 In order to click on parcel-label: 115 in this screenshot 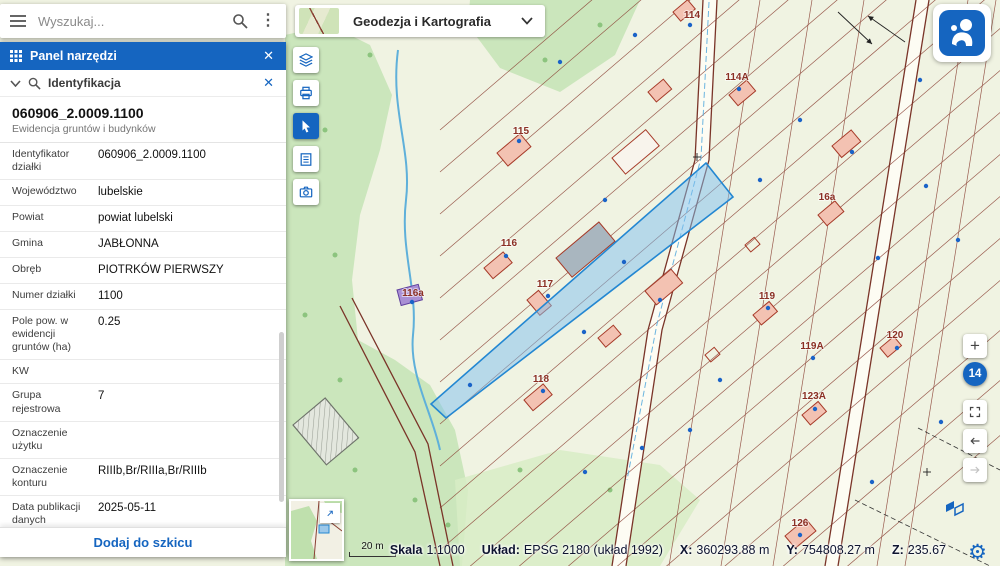, I will do `click(521, 131)`.